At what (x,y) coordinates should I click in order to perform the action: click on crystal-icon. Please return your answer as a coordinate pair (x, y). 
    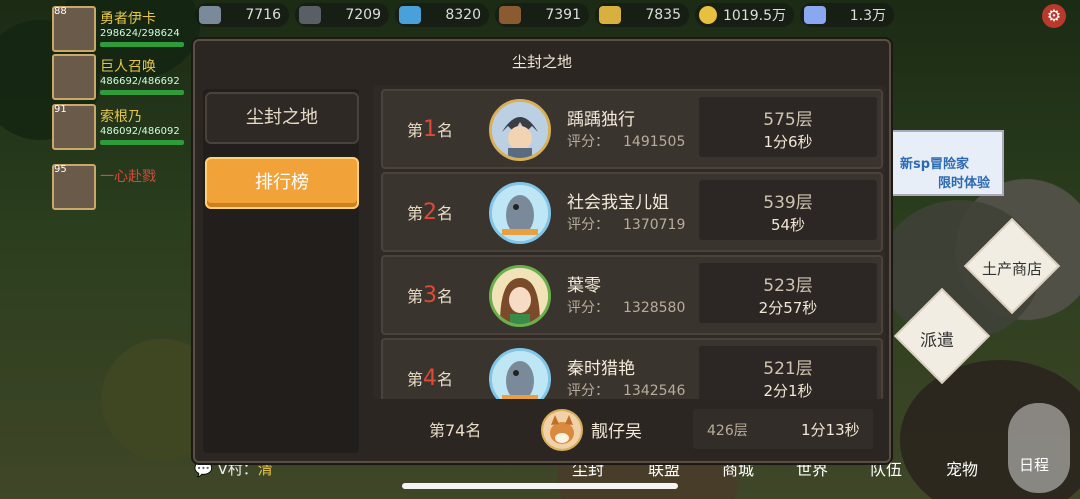
    Looking at the image, I should click on (410, 15).